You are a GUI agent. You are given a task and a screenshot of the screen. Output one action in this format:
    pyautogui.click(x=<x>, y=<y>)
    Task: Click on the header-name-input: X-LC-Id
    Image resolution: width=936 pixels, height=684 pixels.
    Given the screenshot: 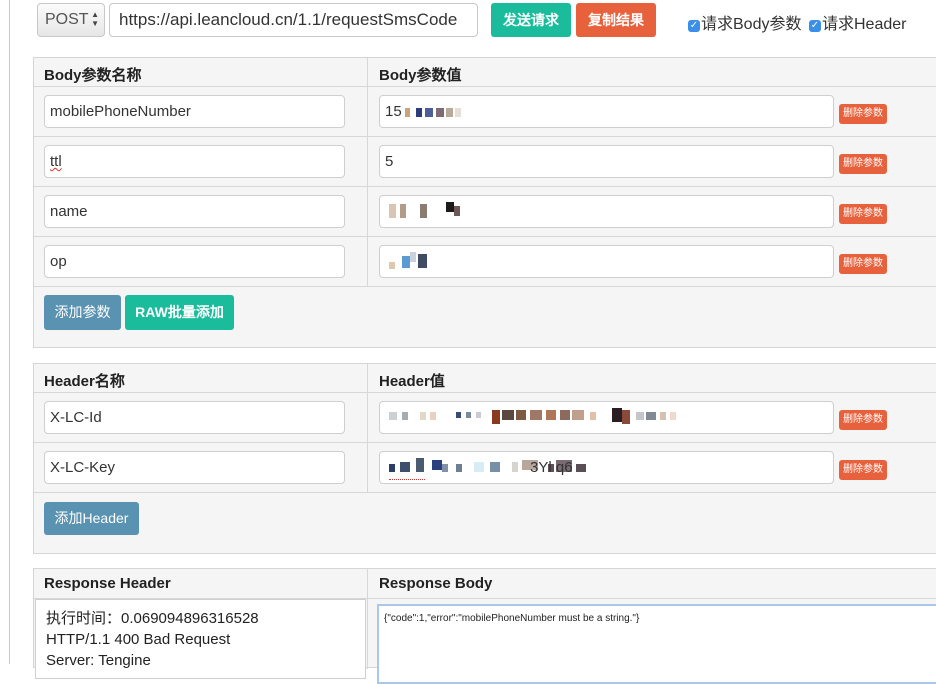 What is the action you would take?
    pyautogui.click(x=194, y=417)
    